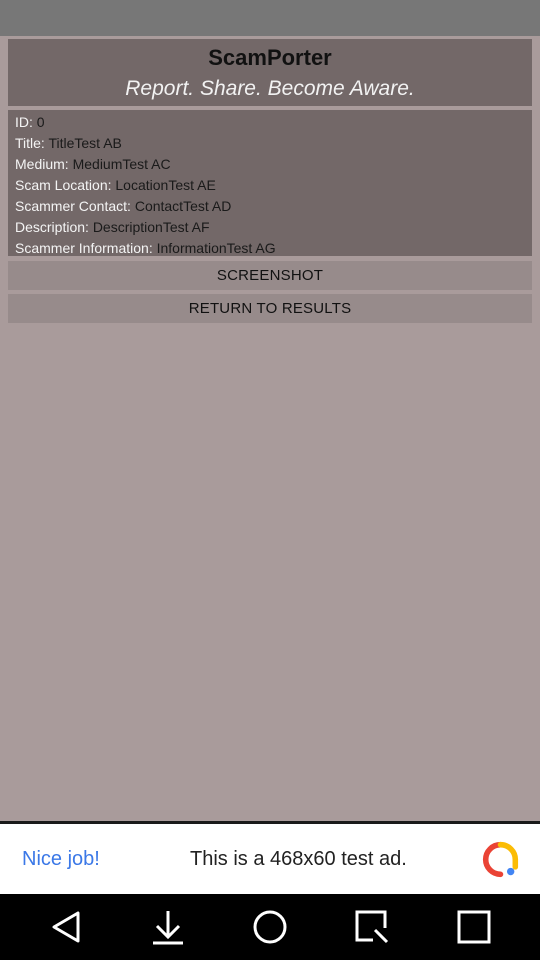 The image size is (540, 960). What do you see at coordinates (151, 227) in the screenshot?
I see `detail-value: DescriptionTest AF` at bounding box center [151, 227].